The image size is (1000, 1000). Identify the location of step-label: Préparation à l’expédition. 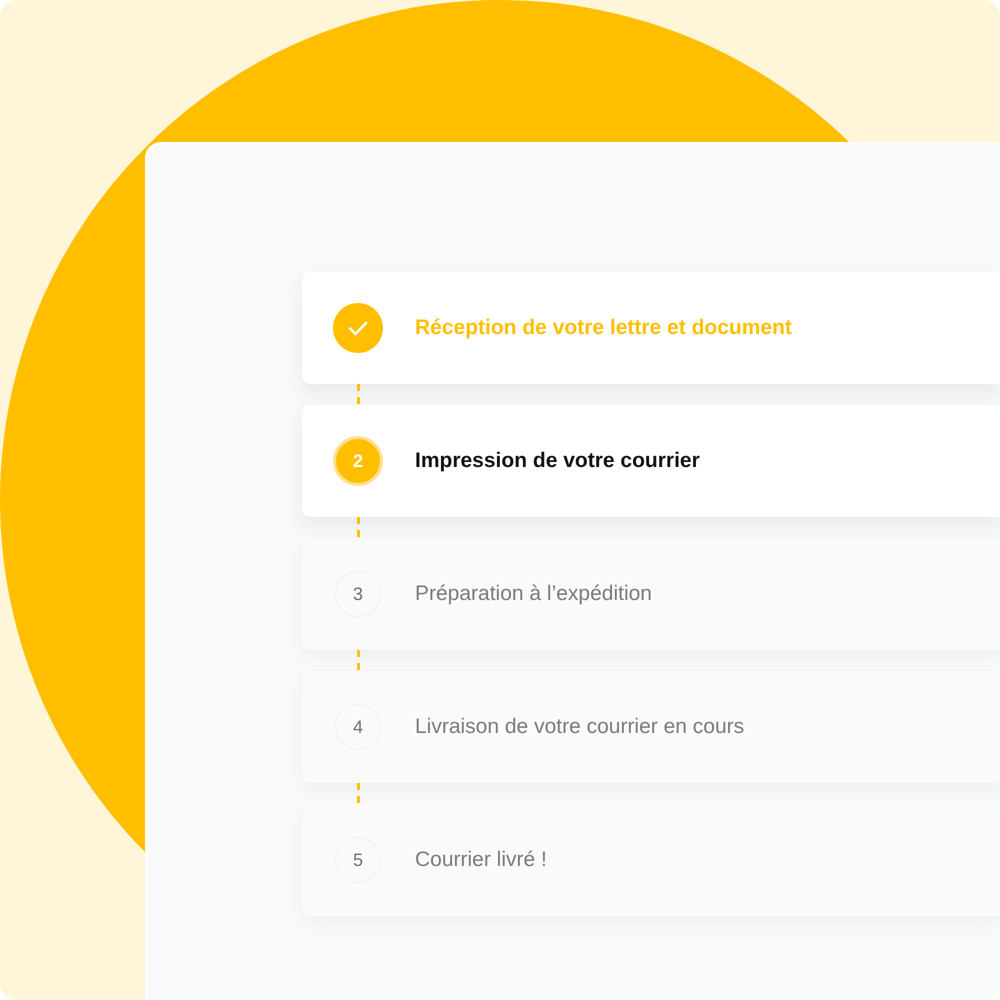
(533, 594).